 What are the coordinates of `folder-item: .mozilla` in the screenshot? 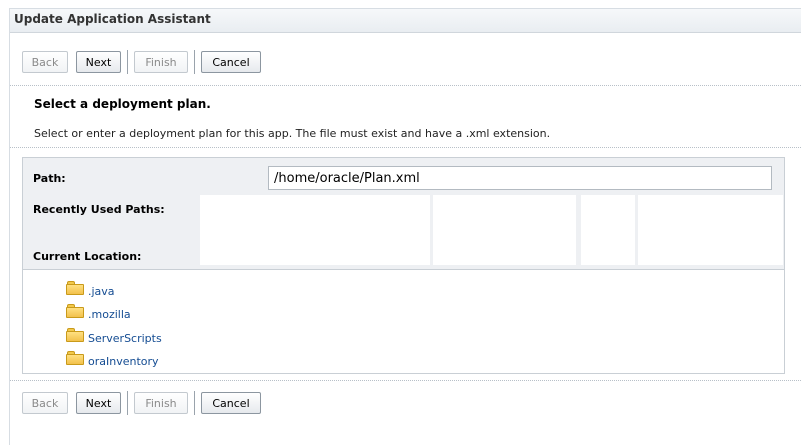 It's located at (98, 312).